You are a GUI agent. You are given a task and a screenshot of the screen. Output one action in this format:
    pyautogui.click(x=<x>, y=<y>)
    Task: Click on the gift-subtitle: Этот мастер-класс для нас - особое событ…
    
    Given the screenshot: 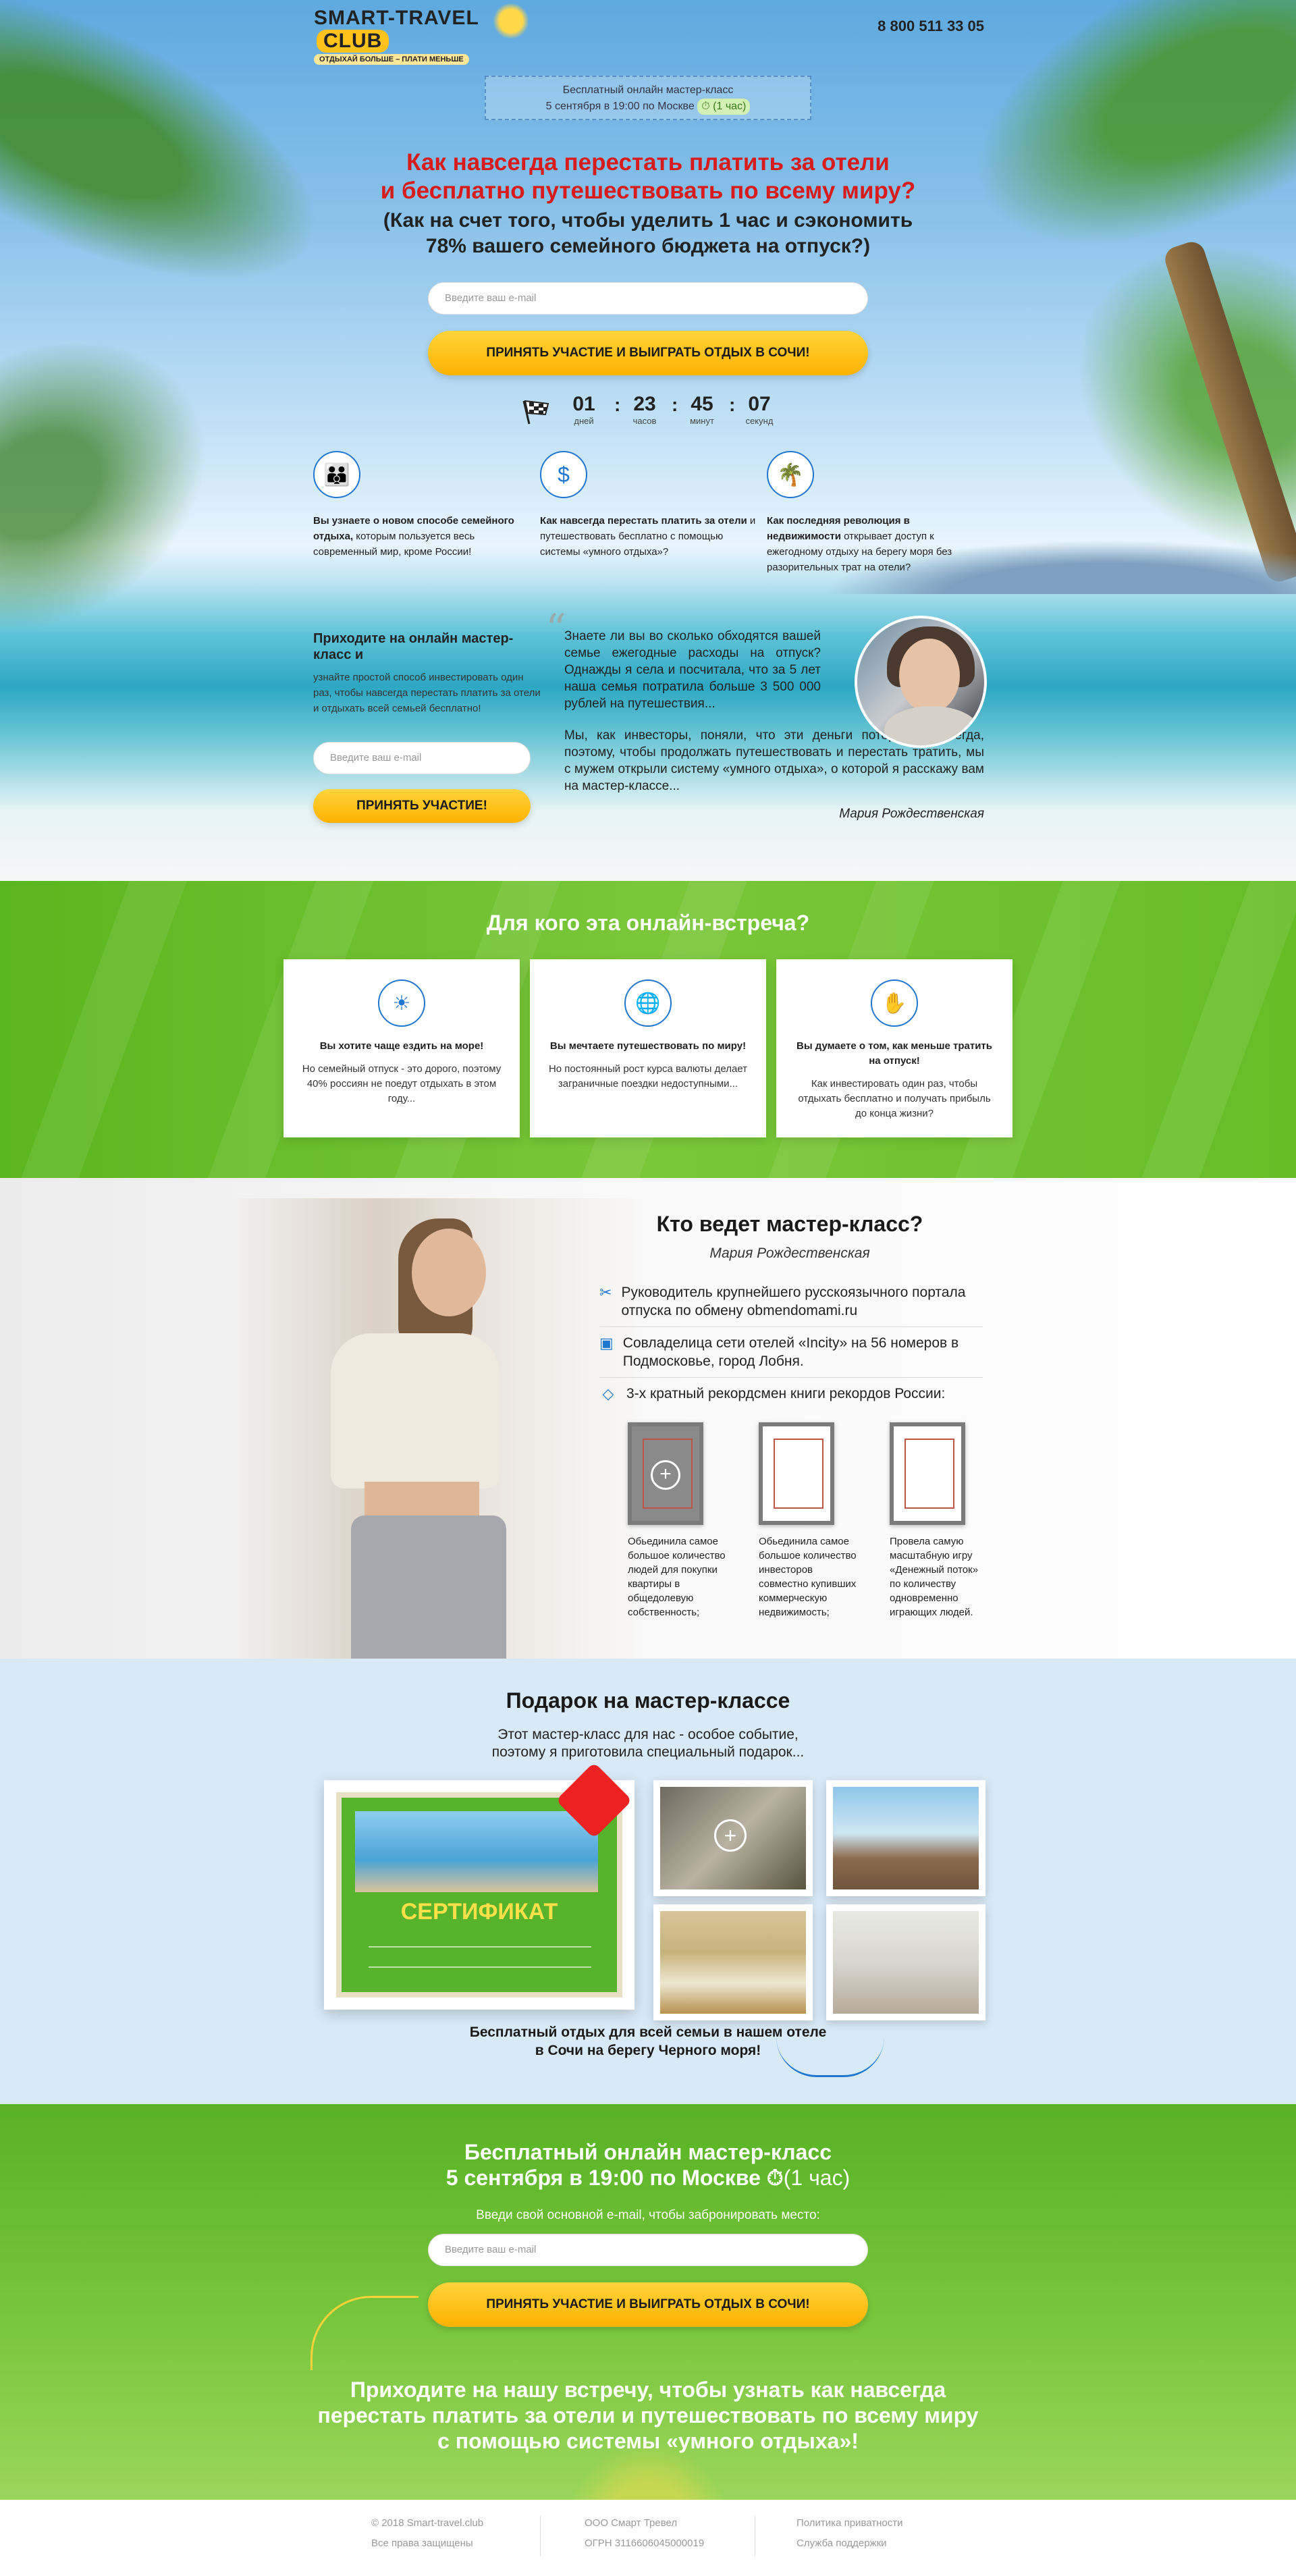 What is the action you would take?
    pyautogui.click(x=648, y=1743)
    